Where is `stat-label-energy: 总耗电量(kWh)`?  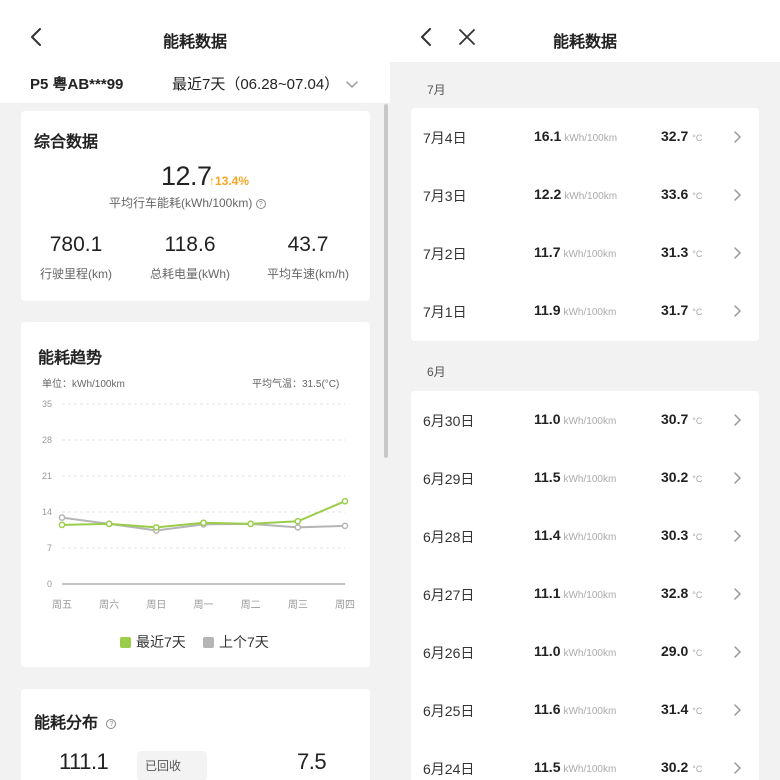 stat-label-energy: 总耗电量(kWh) is located at coordinates (190, 274).